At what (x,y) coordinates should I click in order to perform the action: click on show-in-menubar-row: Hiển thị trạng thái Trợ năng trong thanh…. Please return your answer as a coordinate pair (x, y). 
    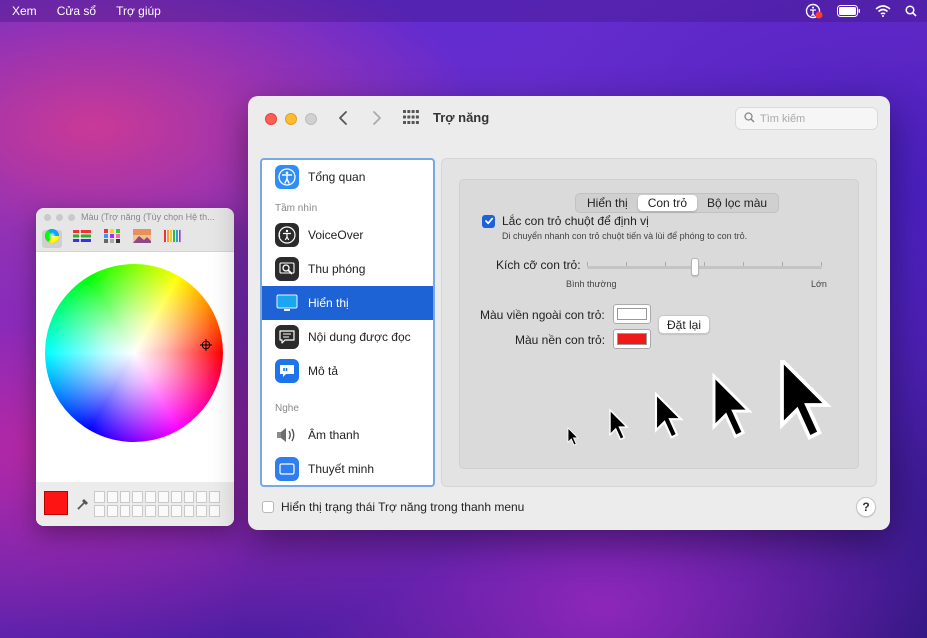
    Looking at the image, I should click on (393, 507).